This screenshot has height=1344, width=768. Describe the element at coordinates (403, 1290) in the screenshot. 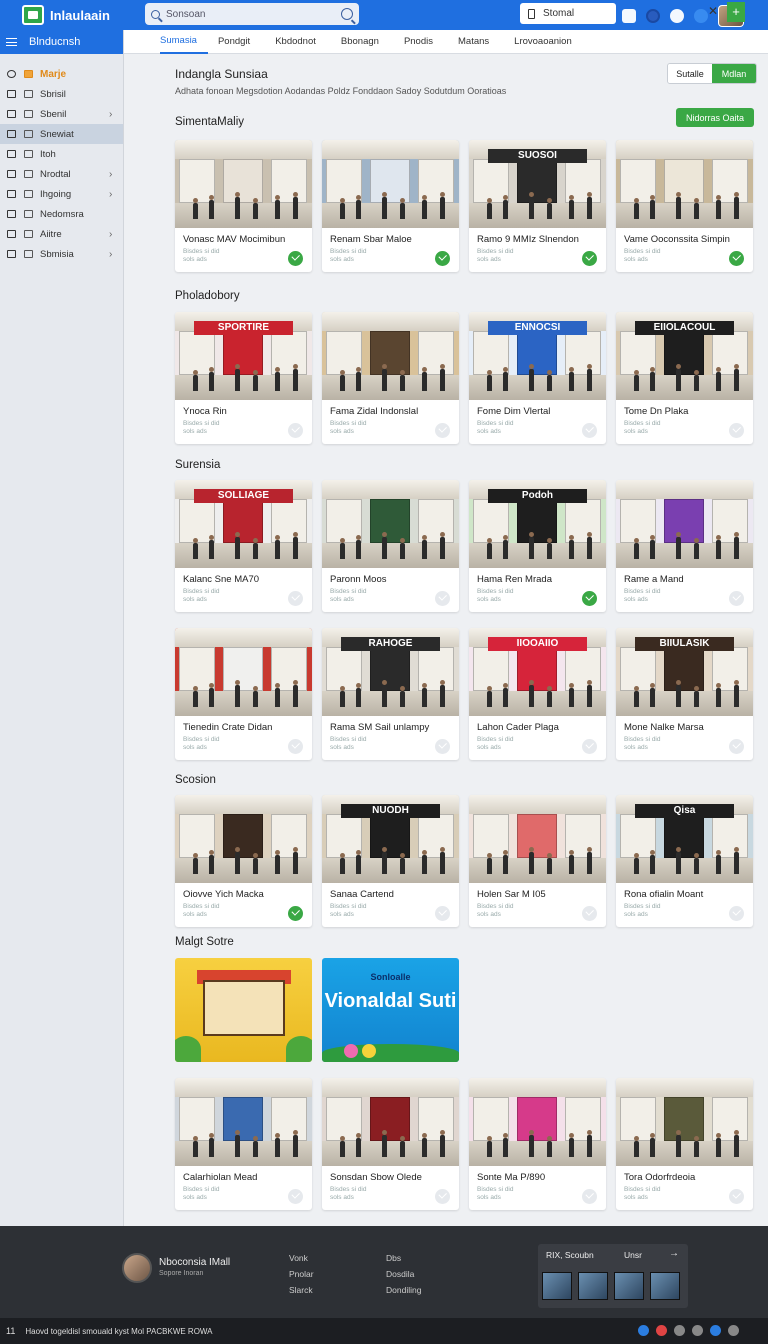

I see `footer-link: Dondiling` at that location.